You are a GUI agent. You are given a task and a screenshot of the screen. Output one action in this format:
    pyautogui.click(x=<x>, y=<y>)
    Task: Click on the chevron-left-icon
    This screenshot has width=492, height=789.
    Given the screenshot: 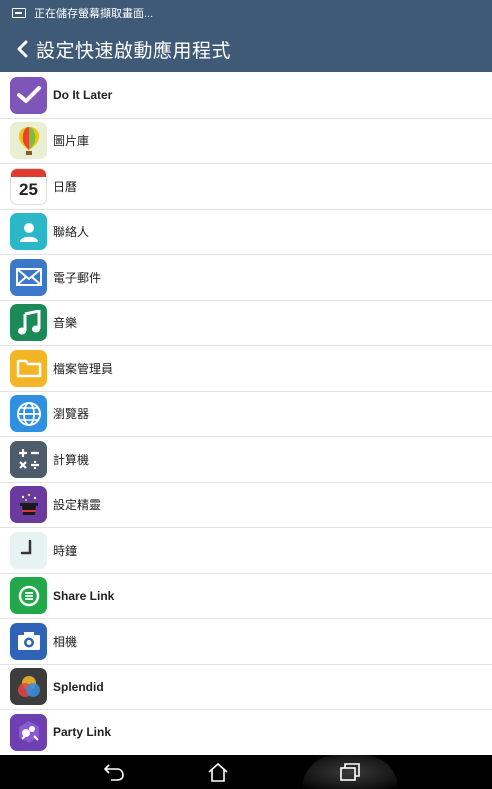 What is the action you would take?
    pyautogui.click(x=22, y=49)
    